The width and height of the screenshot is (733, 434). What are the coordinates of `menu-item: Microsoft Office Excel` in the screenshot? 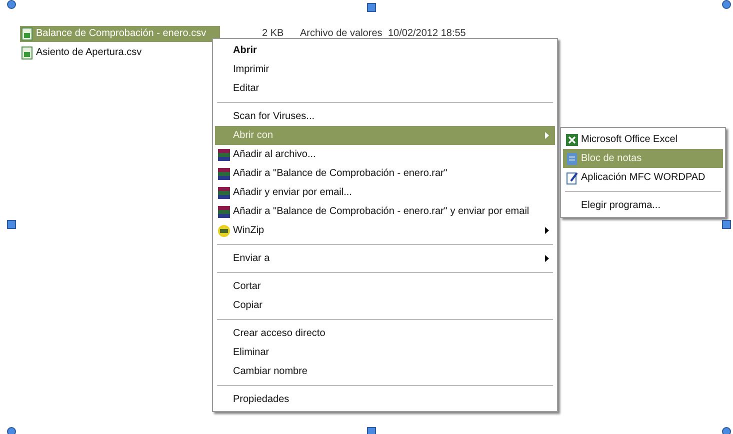 It's located at (643, 139).